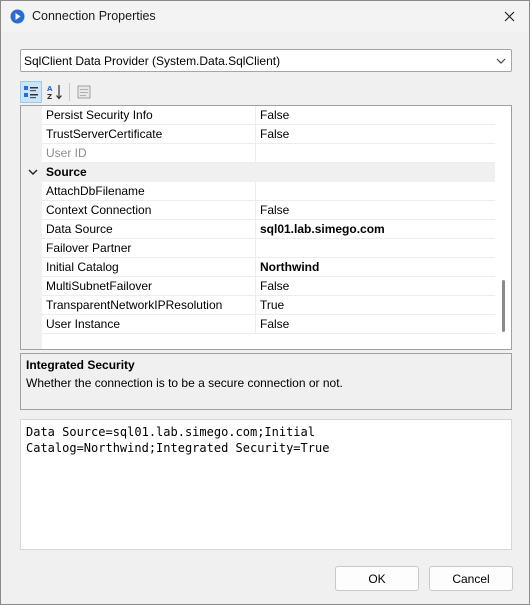  What do you see at coordinates (149, 324) in the screenshot?
I see `property-name: User Instance` at bounding box center [149, 324].